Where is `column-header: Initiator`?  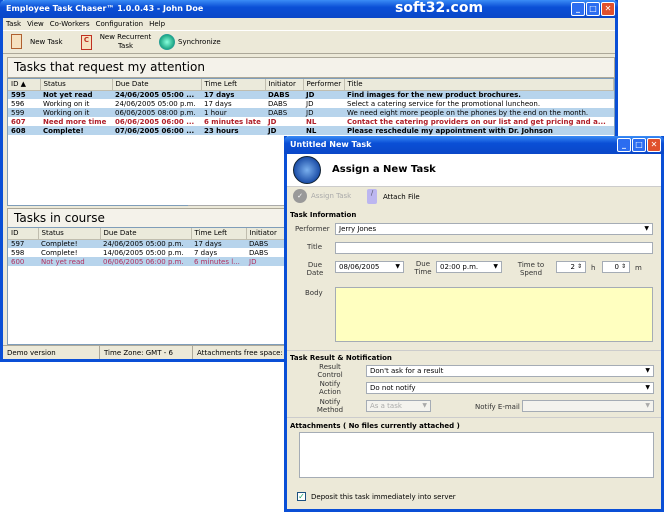 column-header: Initiator is located at coordinates (284, 85).